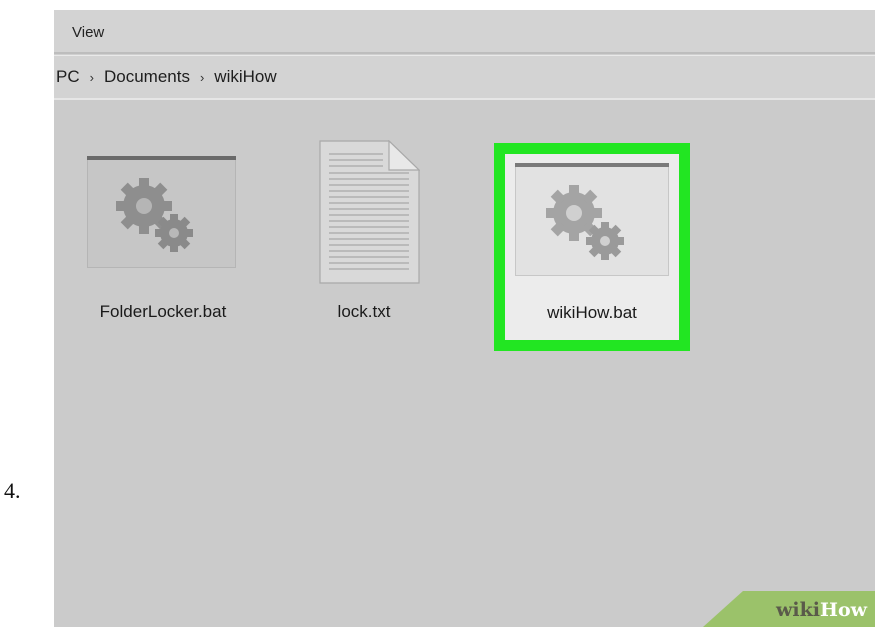 The width and height of the screenshot is (875, 627). I want to click on step-number: 4., so click(12, 490).